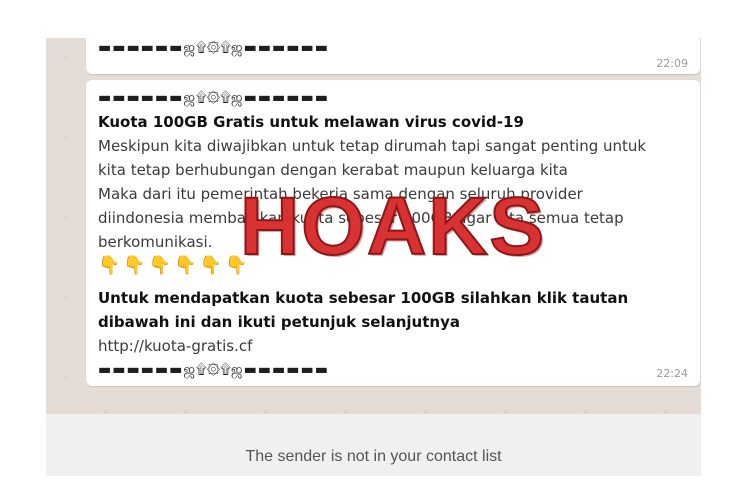  I want to click on decorative-divider: ▬▬▬▬▬▬ஜ۩۞۩ஜ▬▬▬▬▬▬, so click(213, 48).